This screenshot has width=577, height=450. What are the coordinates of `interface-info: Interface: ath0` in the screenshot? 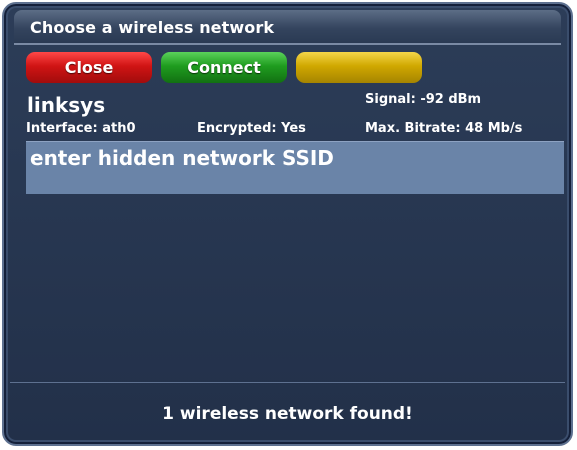 It's located at (81, 128).